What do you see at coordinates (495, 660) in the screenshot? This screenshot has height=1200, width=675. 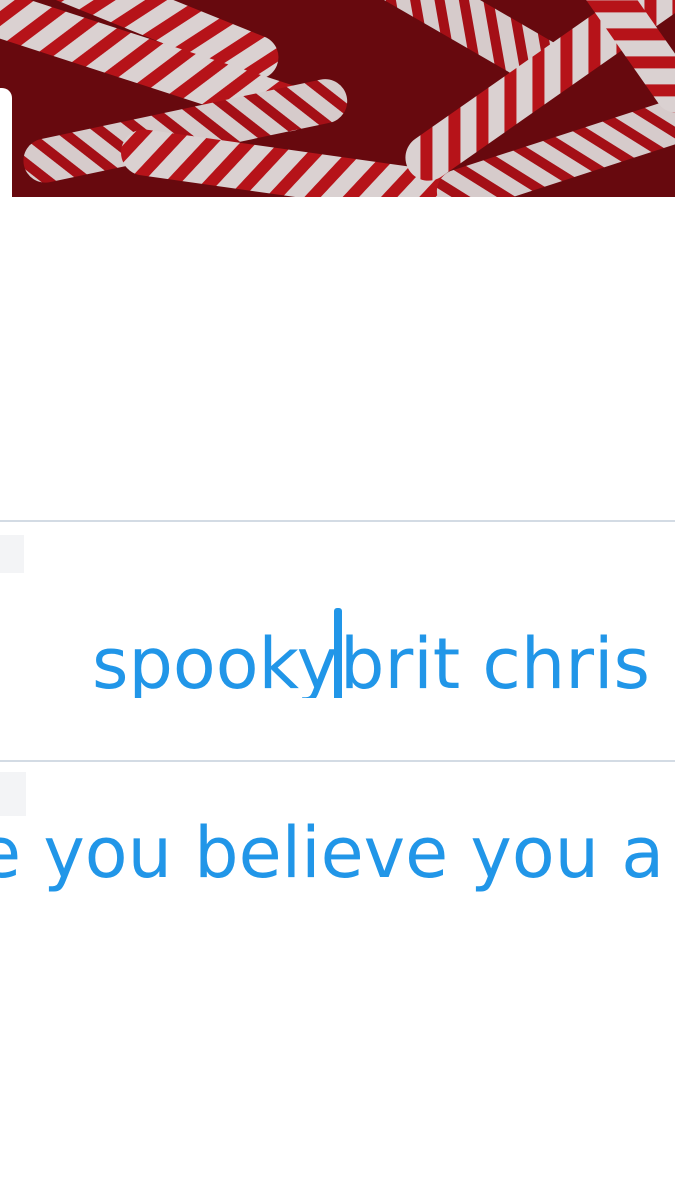 I see `text-after-cursor: brit chris` at bounding box center [495, 660].